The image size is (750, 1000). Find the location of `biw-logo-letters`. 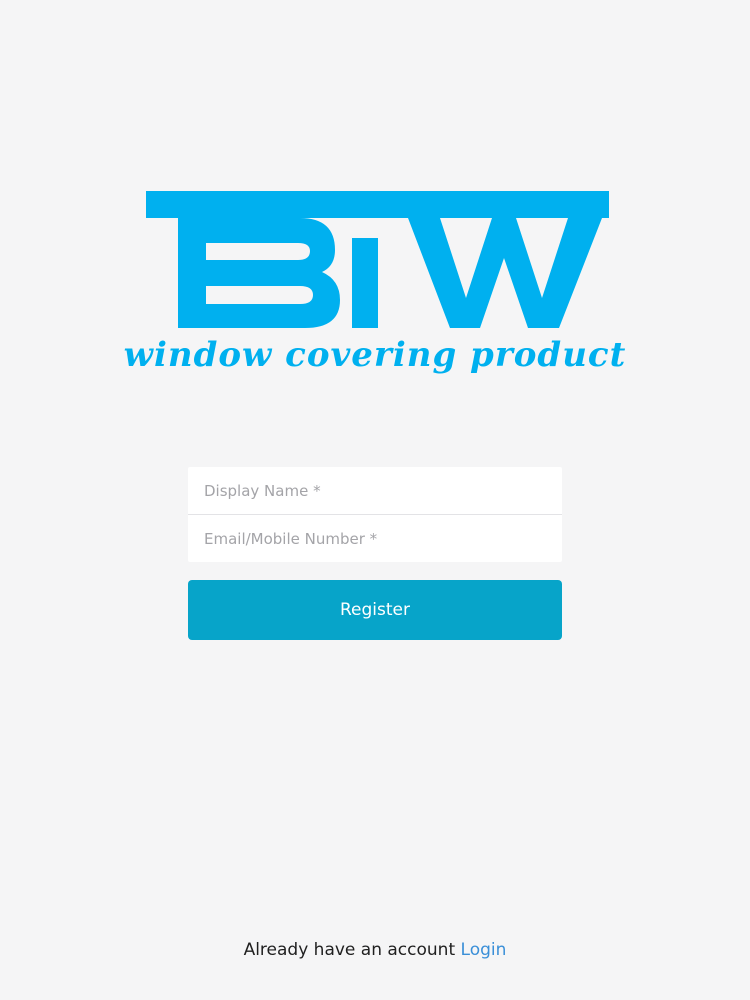

biw-logo-letters is located at coordinates (377, 259).